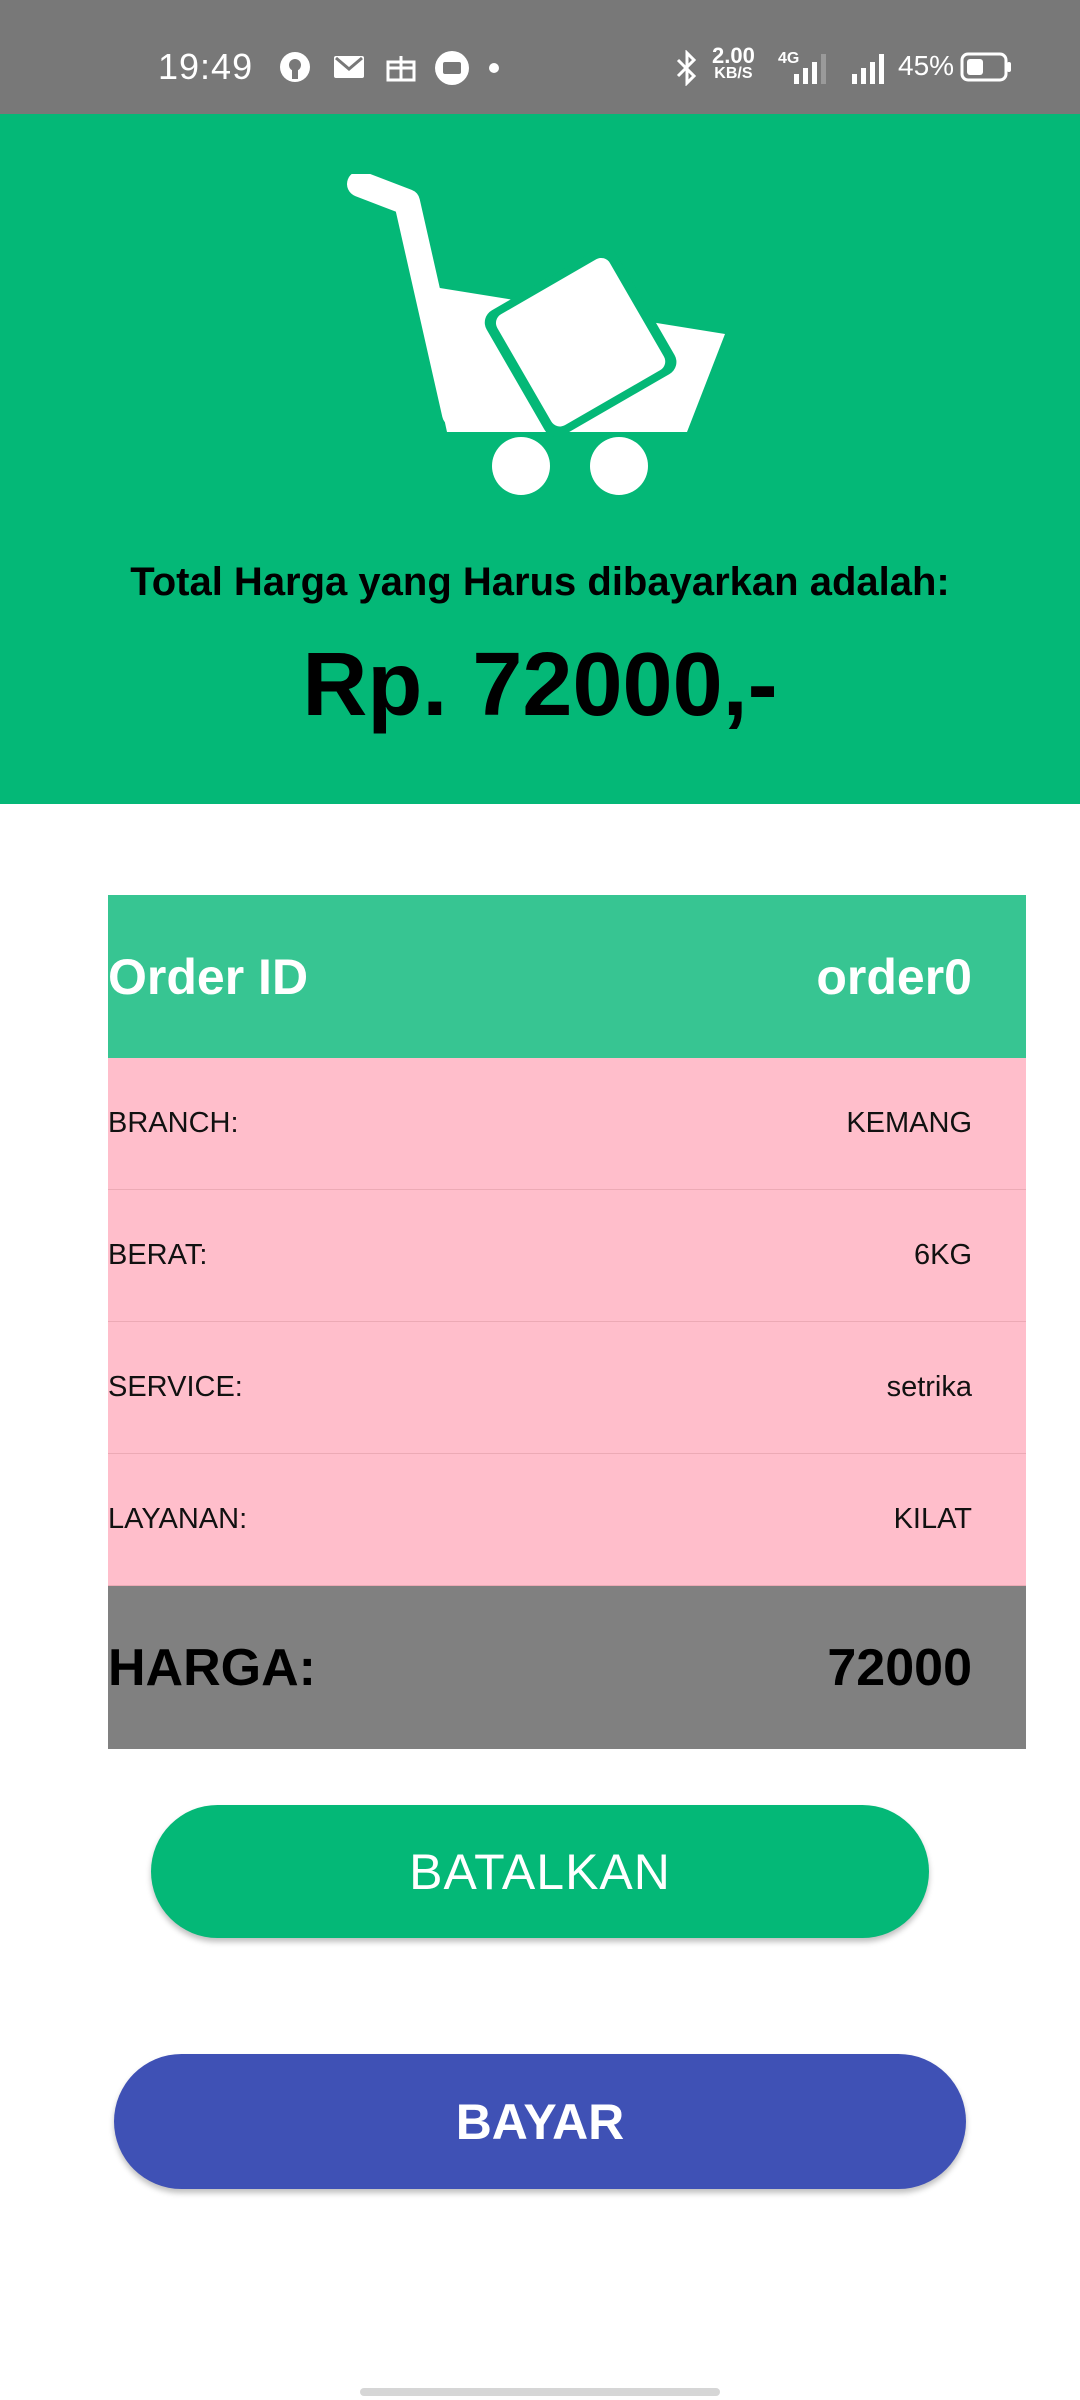 The width and height of the screenshot is (1080, 2400). Describe the element at coordinates (929, 1387) in the screenshot. I see `service-value: setrika` at that location.